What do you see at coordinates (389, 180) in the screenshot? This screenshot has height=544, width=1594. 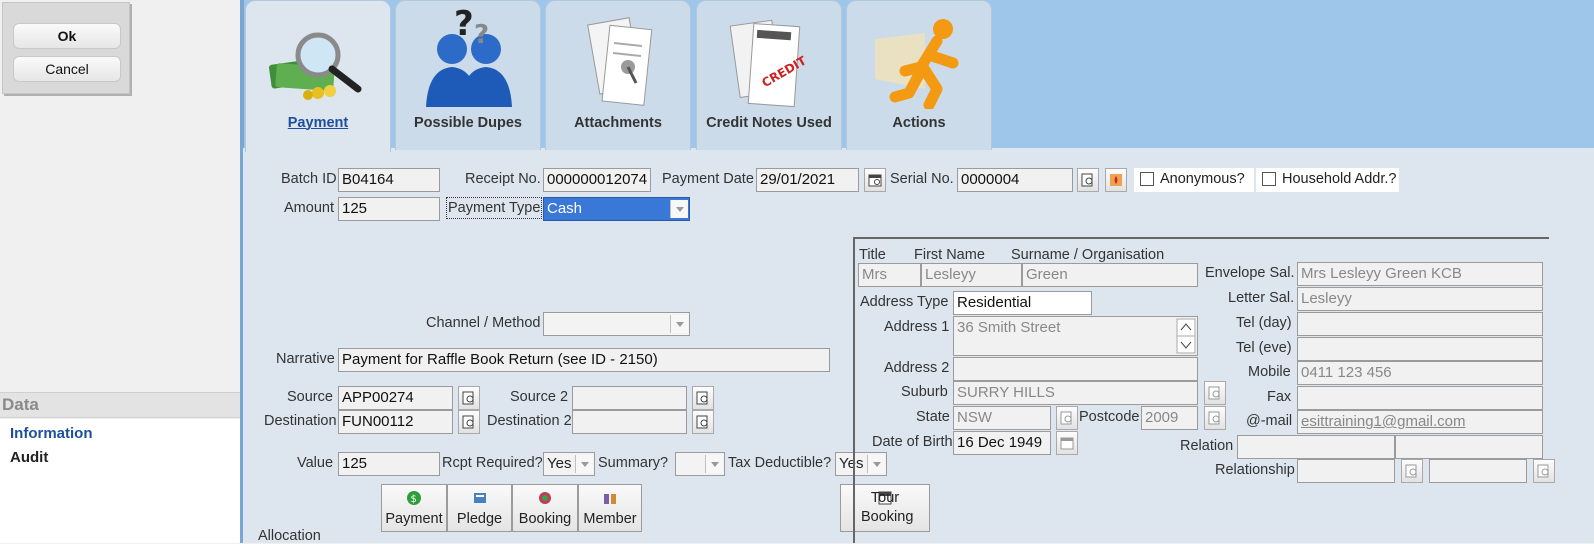 I see `batch-id-field: B04164` at bounding box center [389, 180].